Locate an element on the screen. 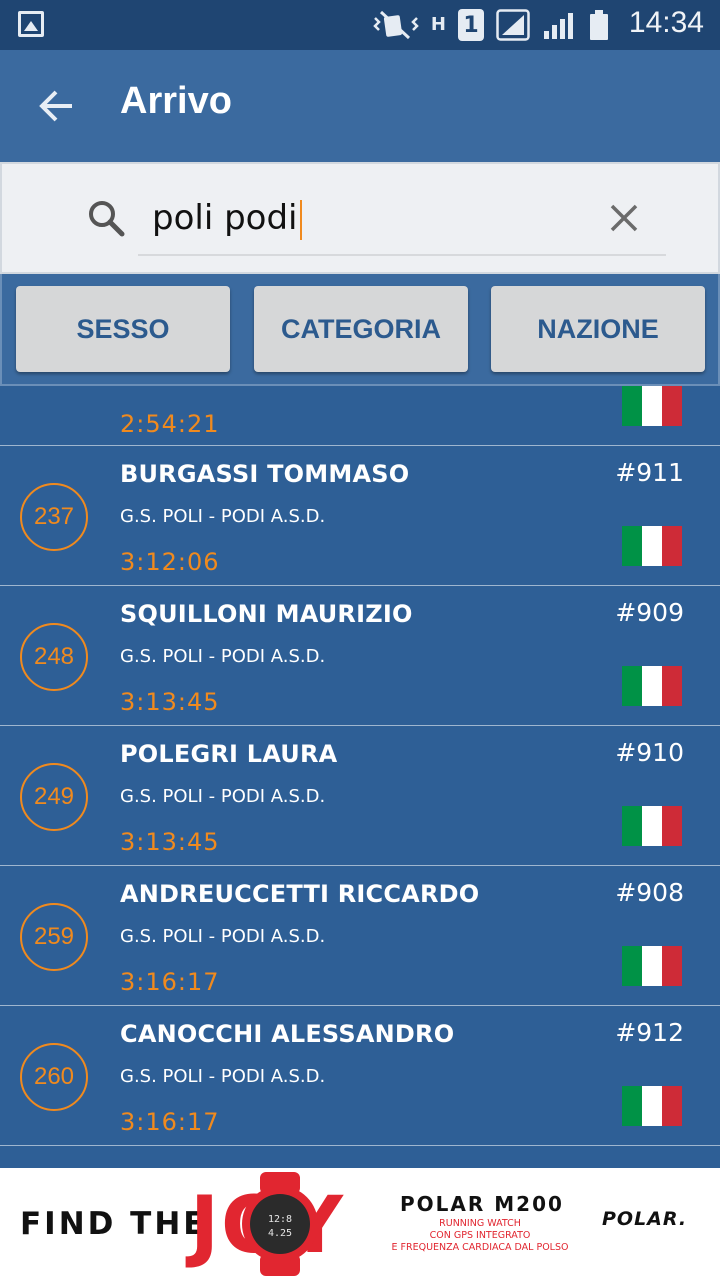 Image resolution: width=720 pixels, height=1280 pixels. ad-product-name: POLAR M200 is located at coordinates (482, 1204).